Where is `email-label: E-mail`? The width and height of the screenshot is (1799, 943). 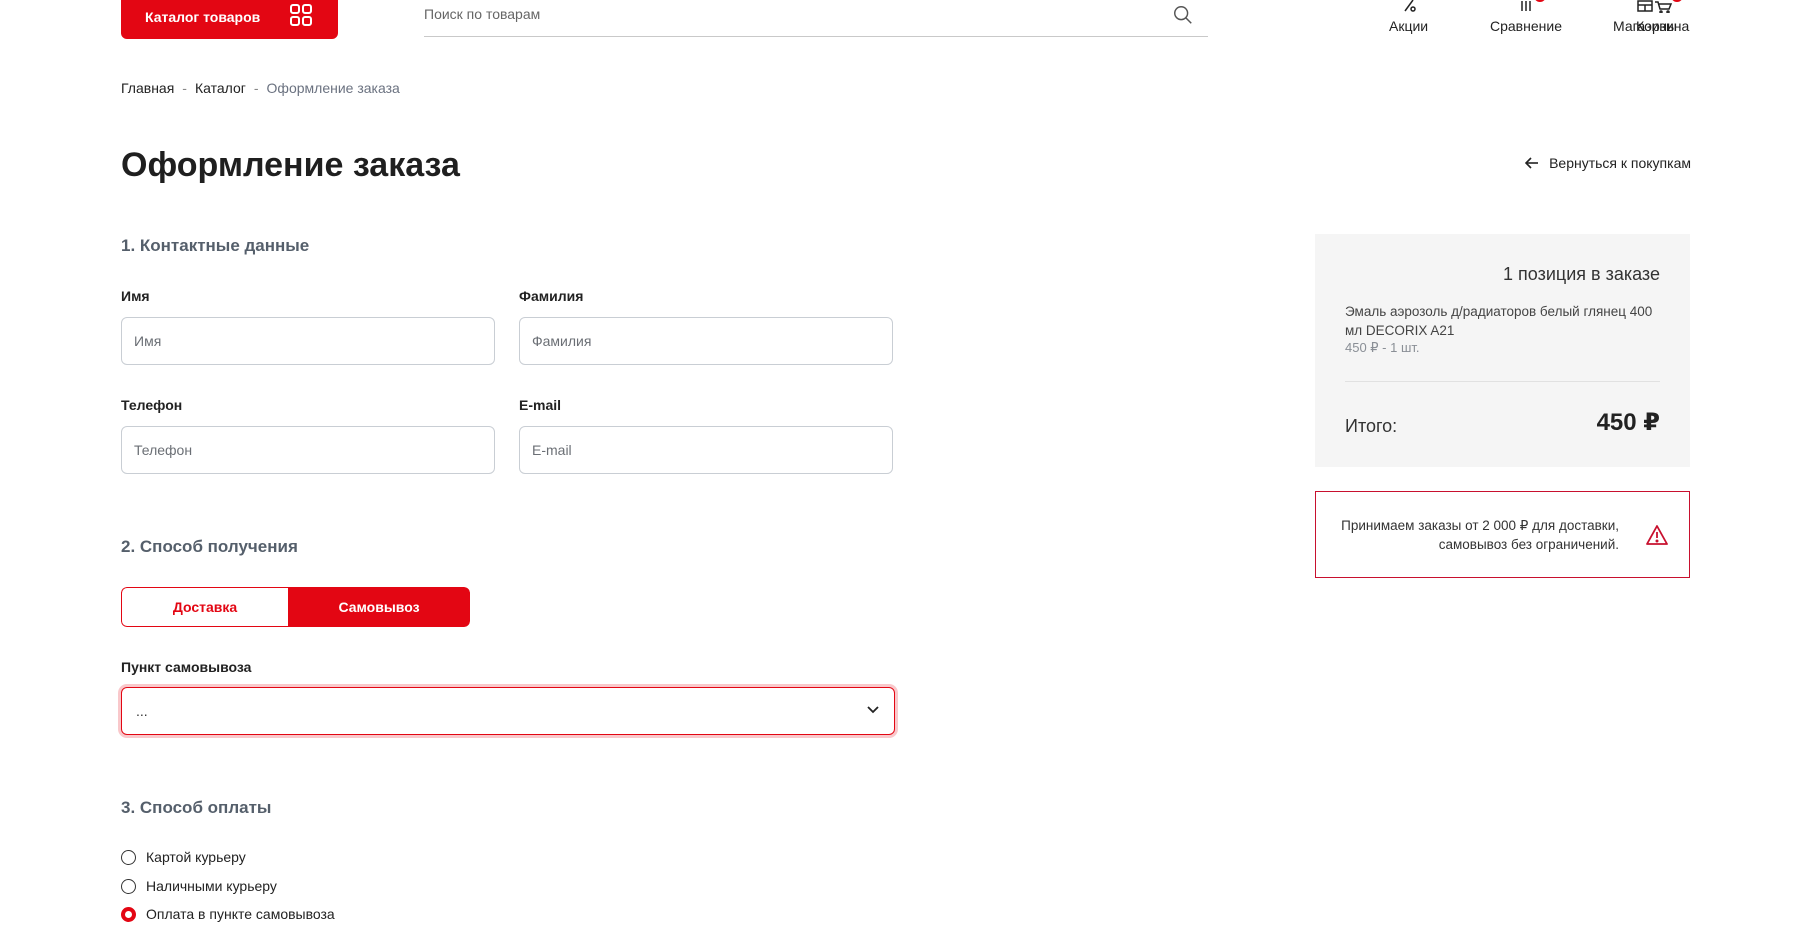 email-label: E-mail is located at coordinates (540, 405).